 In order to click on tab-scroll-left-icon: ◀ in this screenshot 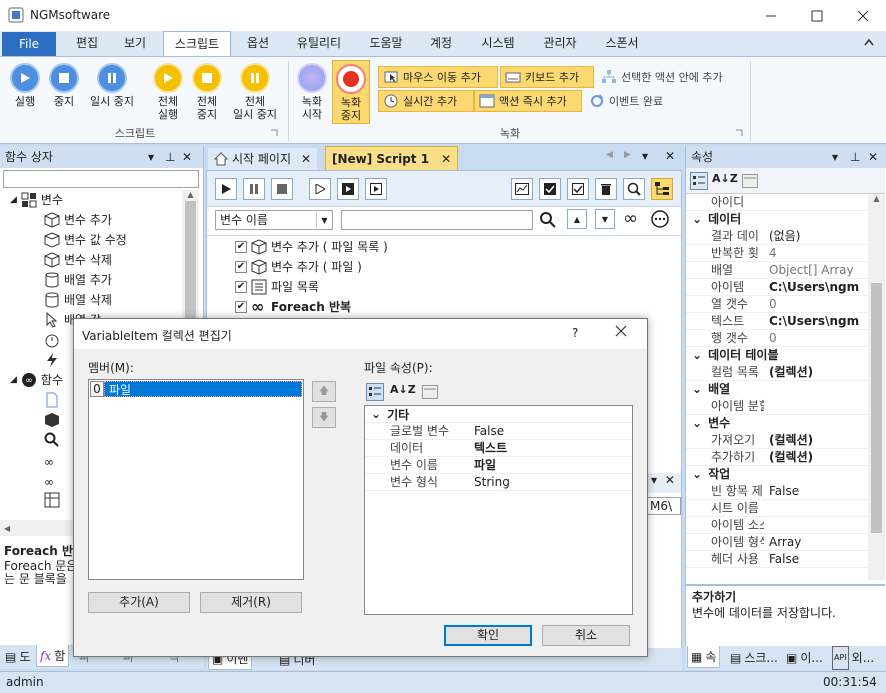, I will do `click(609, 155)`.